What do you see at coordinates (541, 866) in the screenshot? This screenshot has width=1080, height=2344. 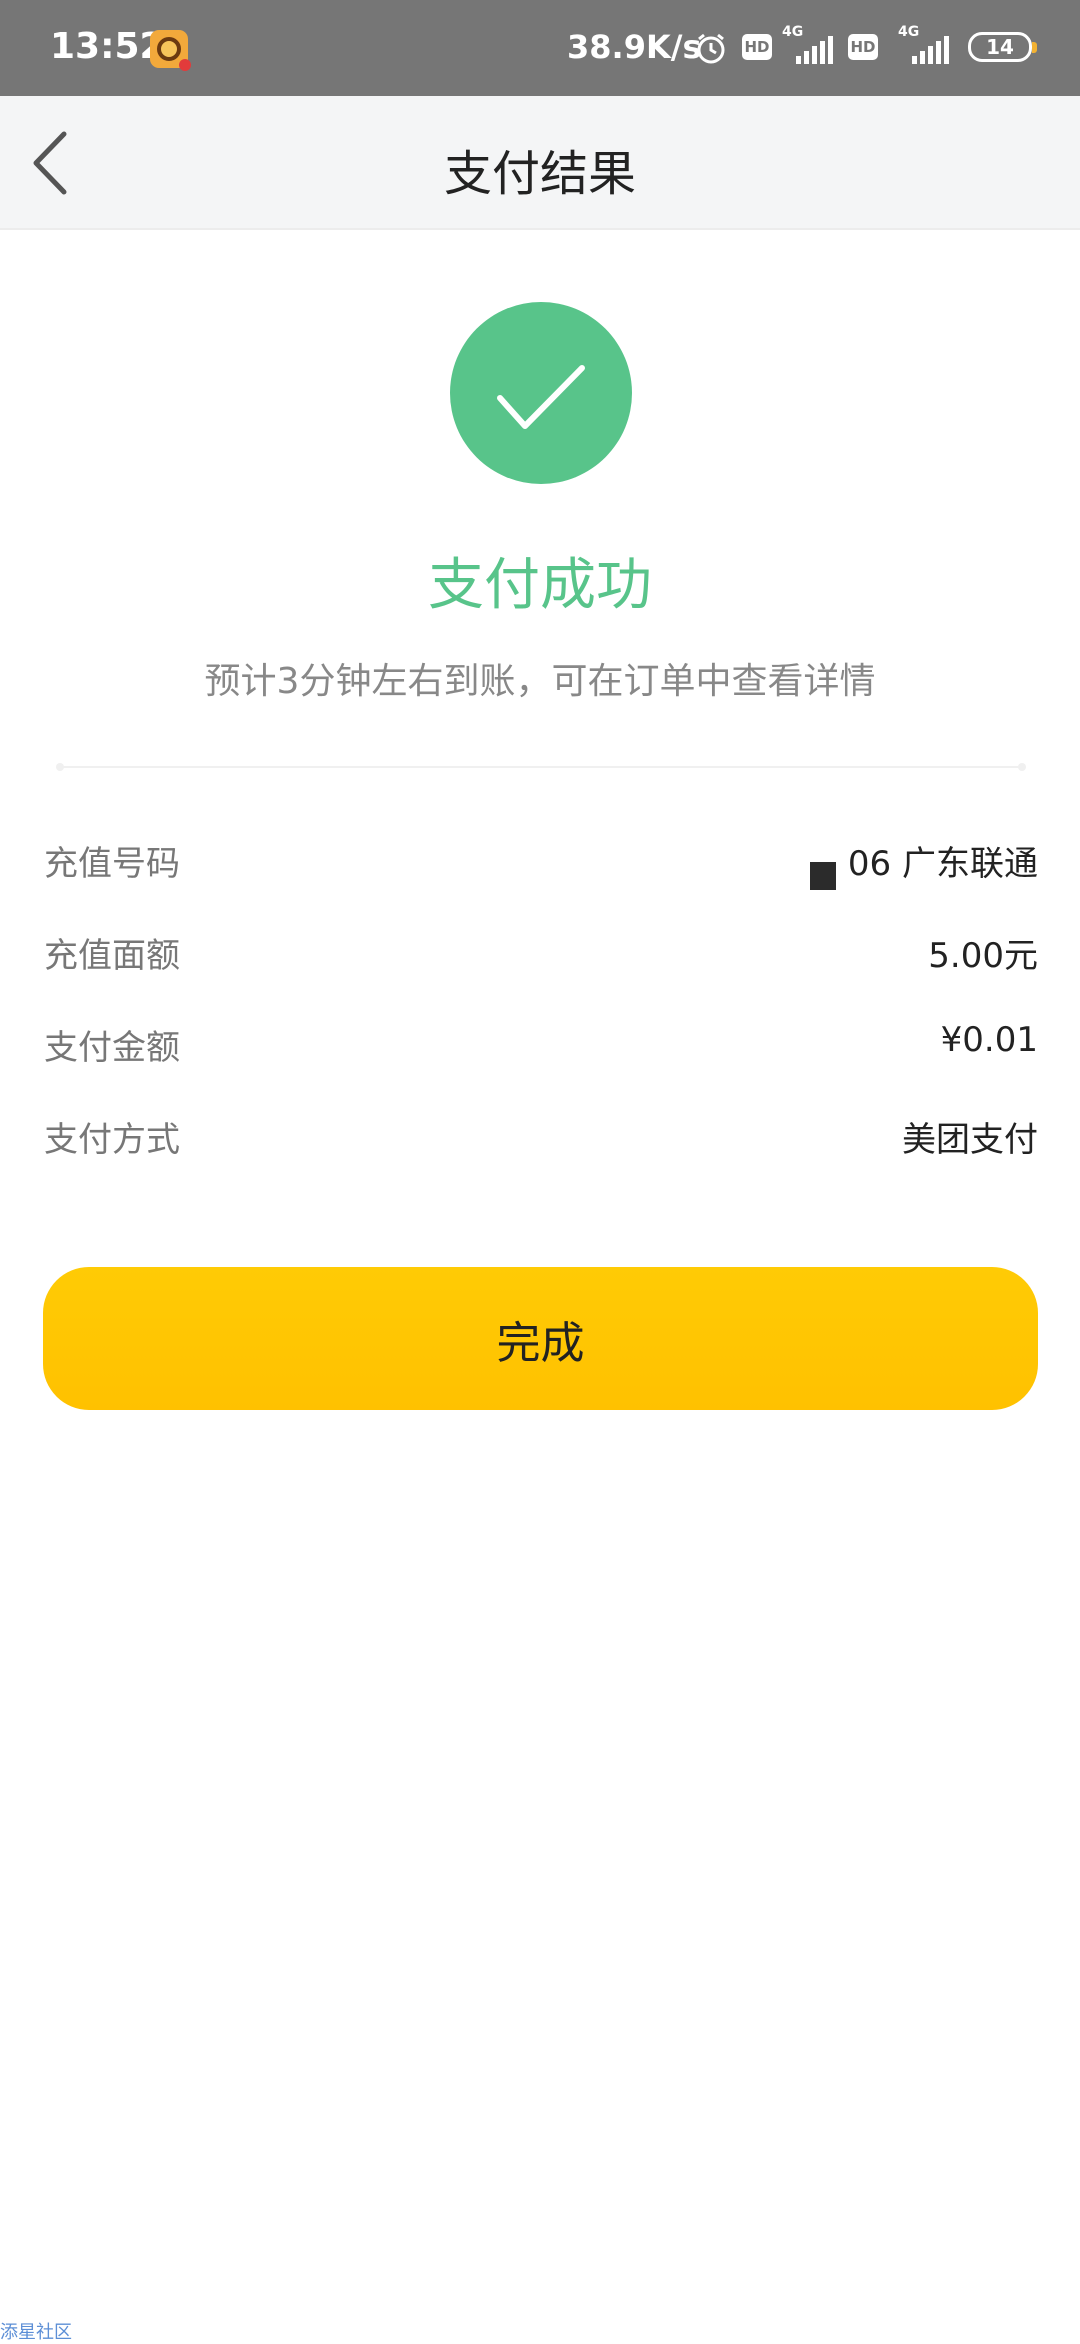 I see `detail-row-recharge-number: 充值号码 06 广东联通` at bounding box center [541, 866].